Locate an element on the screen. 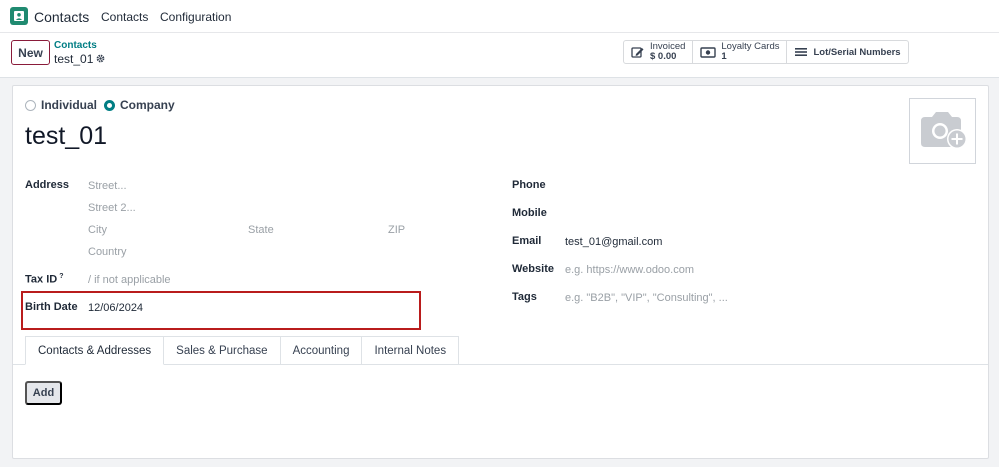 The image size is (999, 467). loyalty-value: 1 is located at coordinates (724, 56).